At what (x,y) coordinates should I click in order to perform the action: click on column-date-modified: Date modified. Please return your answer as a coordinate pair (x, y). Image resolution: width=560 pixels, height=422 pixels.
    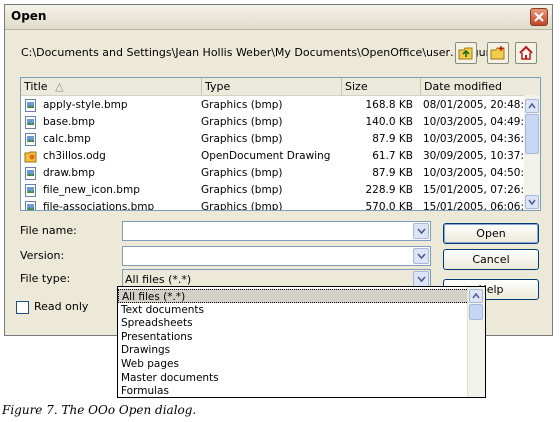
    Looking at the image, I should click on (480, 86).